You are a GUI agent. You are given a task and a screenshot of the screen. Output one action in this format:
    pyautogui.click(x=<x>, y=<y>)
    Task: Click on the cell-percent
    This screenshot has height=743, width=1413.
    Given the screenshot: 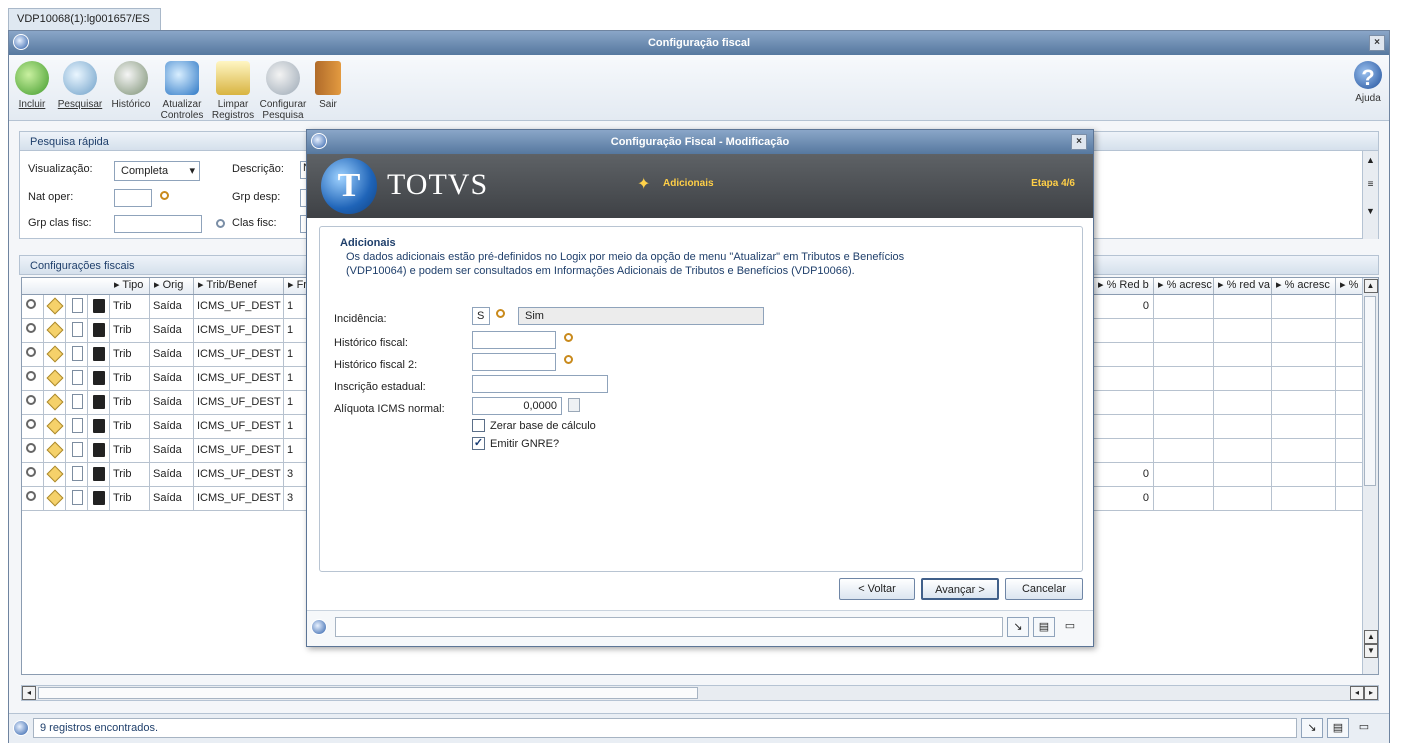 What is the action you would take?
    pyautogui.click(x=1350, y=403)
    